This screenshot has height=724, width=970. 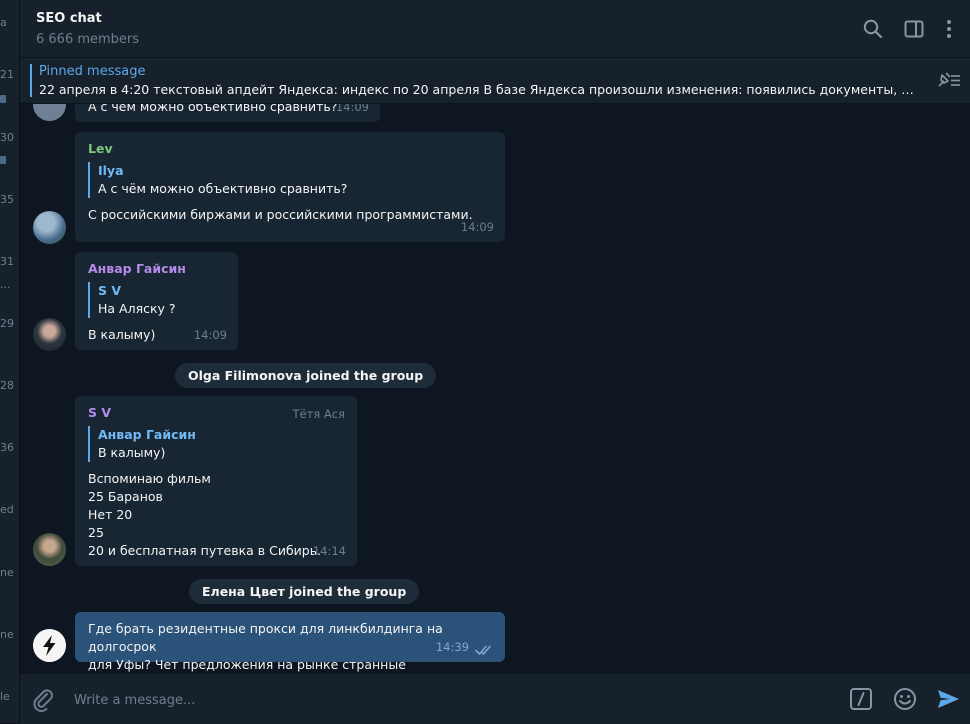 I want to click on chat-header: SEO chat 6 666 members, so click(x=495, y=29).